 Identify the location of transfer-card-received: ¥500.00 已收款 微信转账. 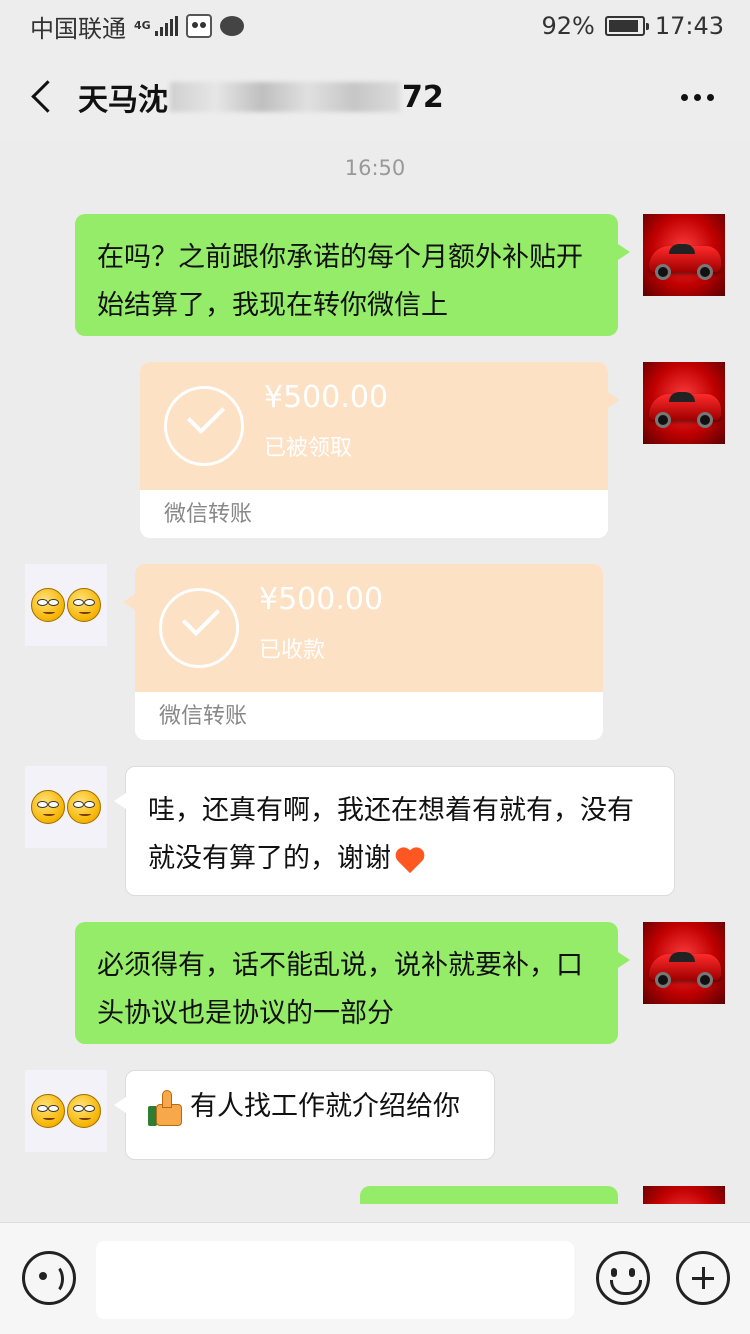
(369, 652).